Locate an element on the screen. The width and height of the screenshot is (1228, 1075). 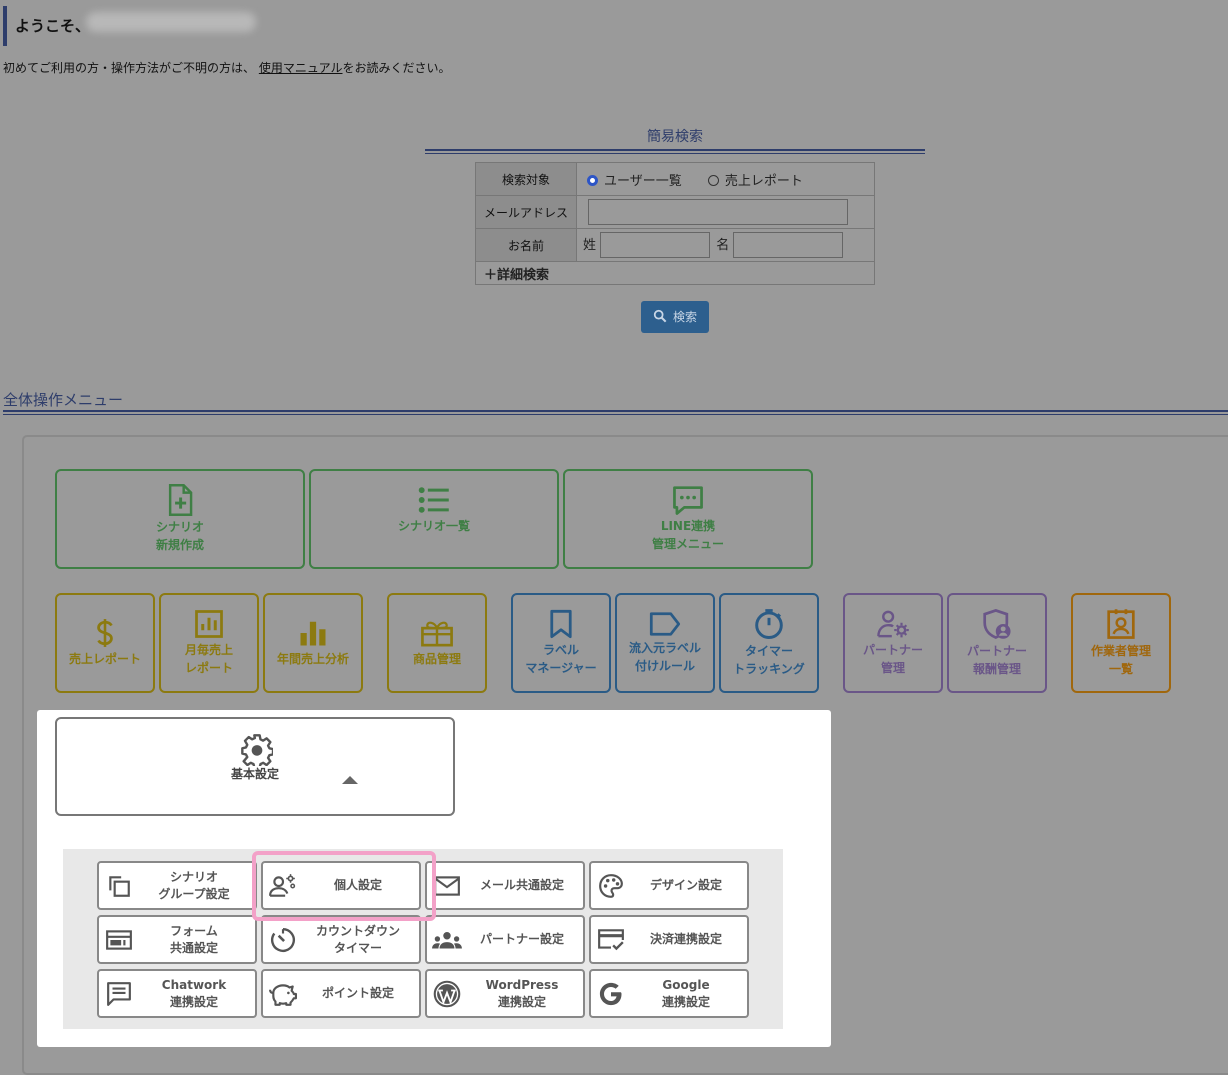
setting-label: フォーム 共通設定 is located at coordinates (193, 939).